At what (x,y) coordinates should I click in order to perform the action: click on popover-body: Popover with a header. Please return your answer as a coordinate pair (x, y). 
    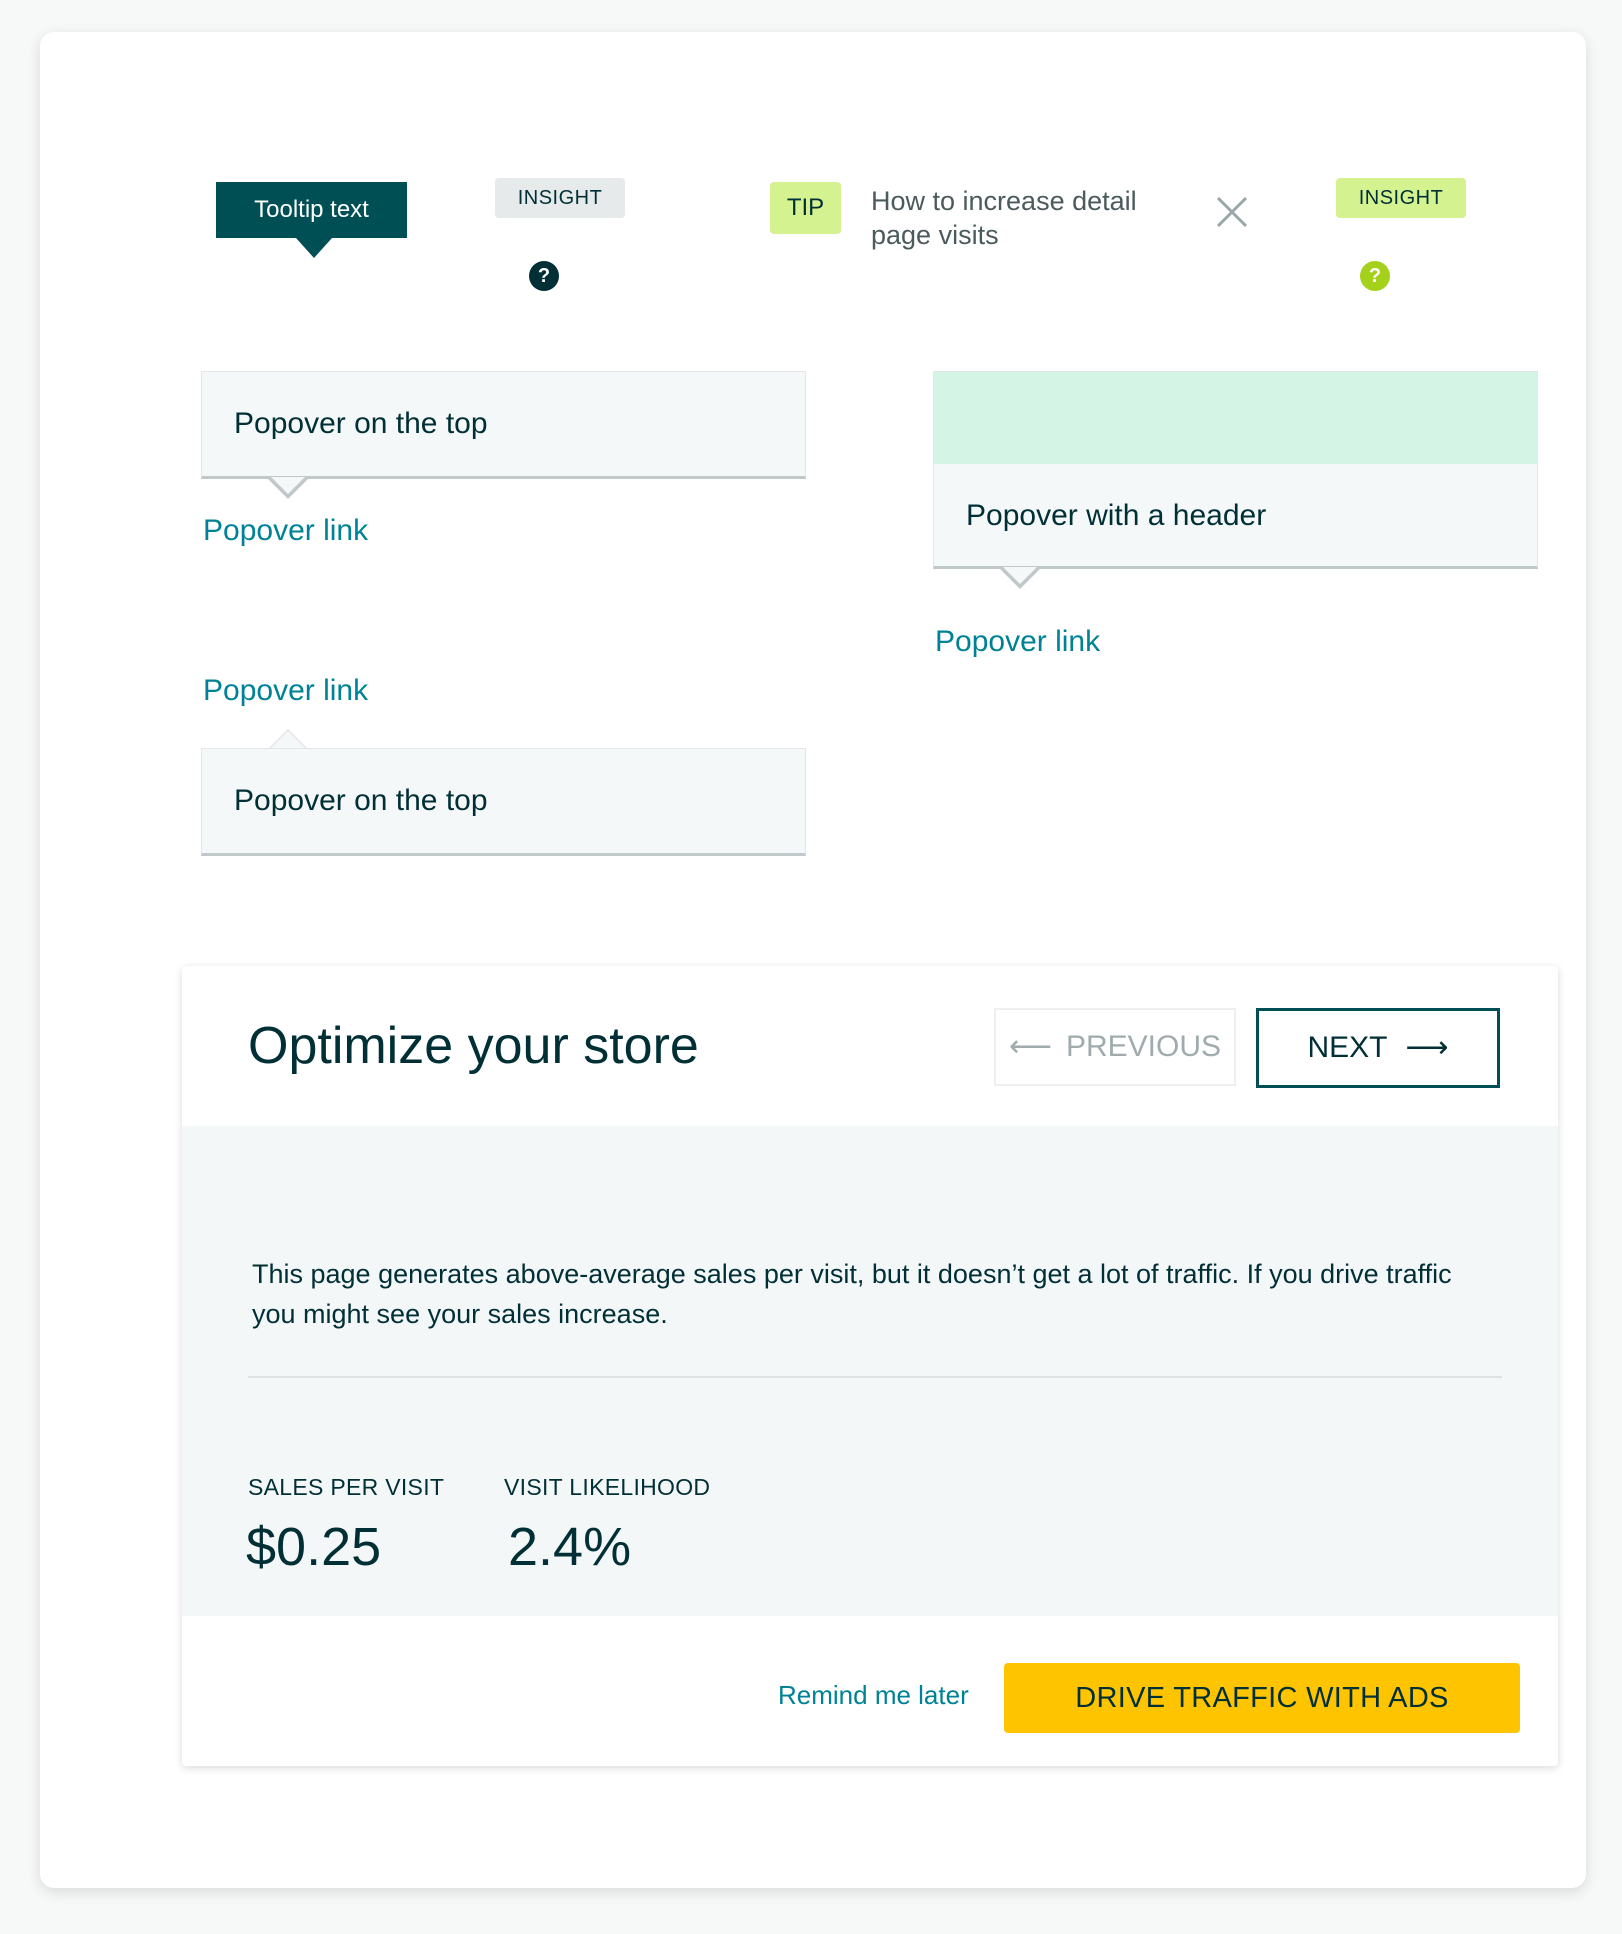
    Looking at the image, I should click on (1235, 515).